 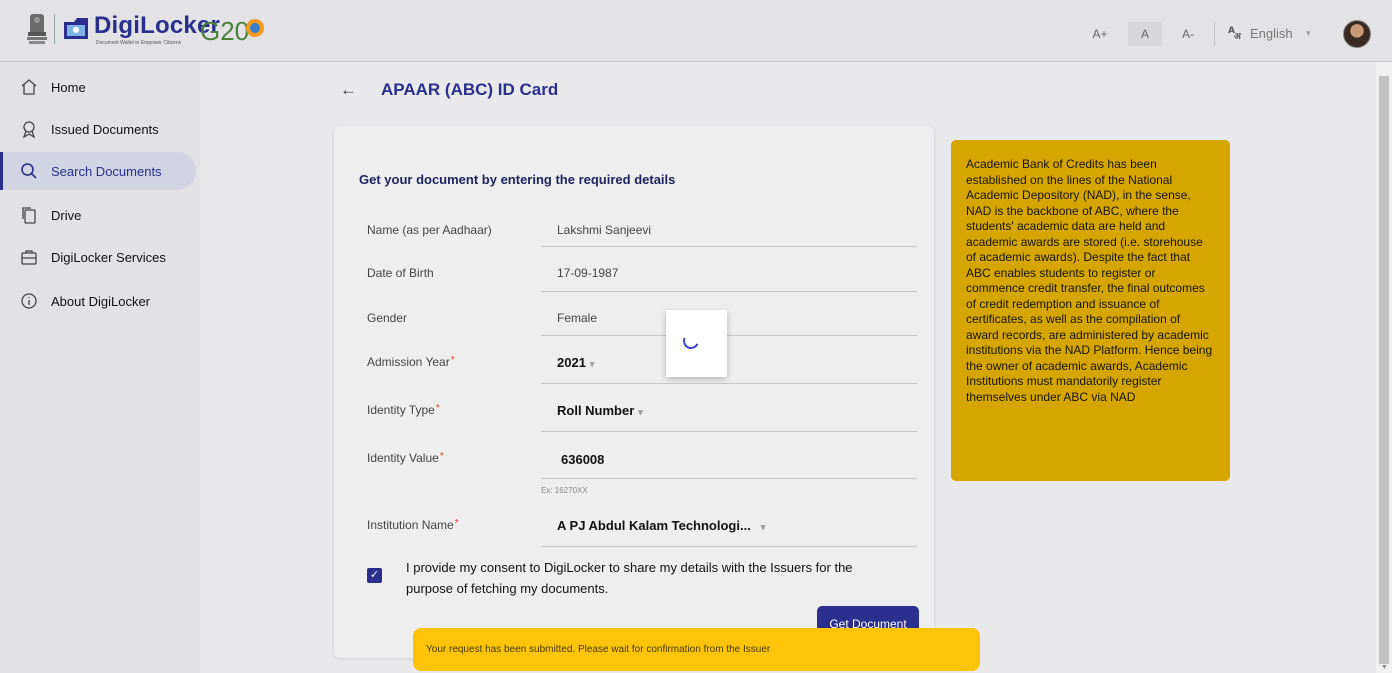 I want to click on home-icon, so click(x=29, y=87).